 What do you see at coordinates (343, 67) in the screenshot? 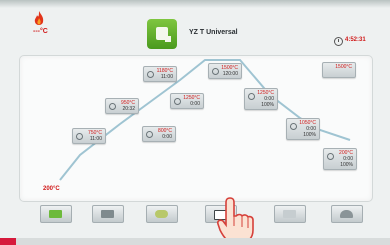
I see `step-10-temp: 1500°C` at bounding box center [343, 67].